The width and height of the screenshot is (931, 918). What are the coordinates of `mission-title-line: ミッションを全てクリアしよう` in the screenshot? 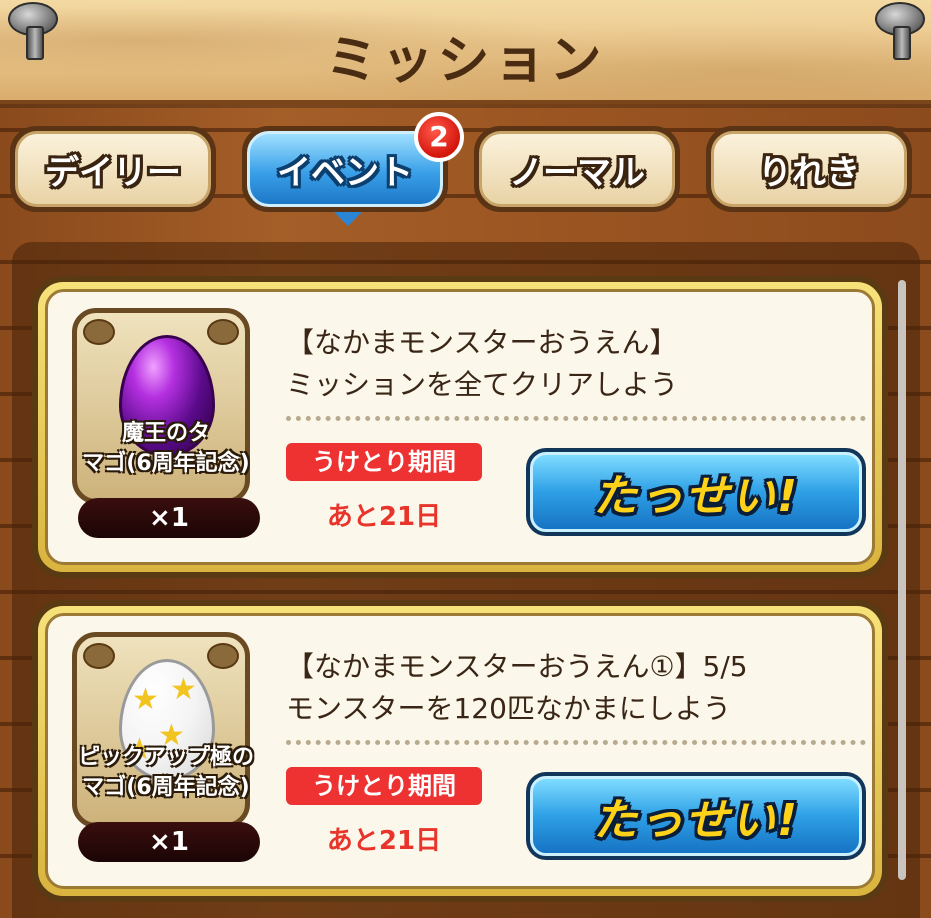 It's located at (482, 384).